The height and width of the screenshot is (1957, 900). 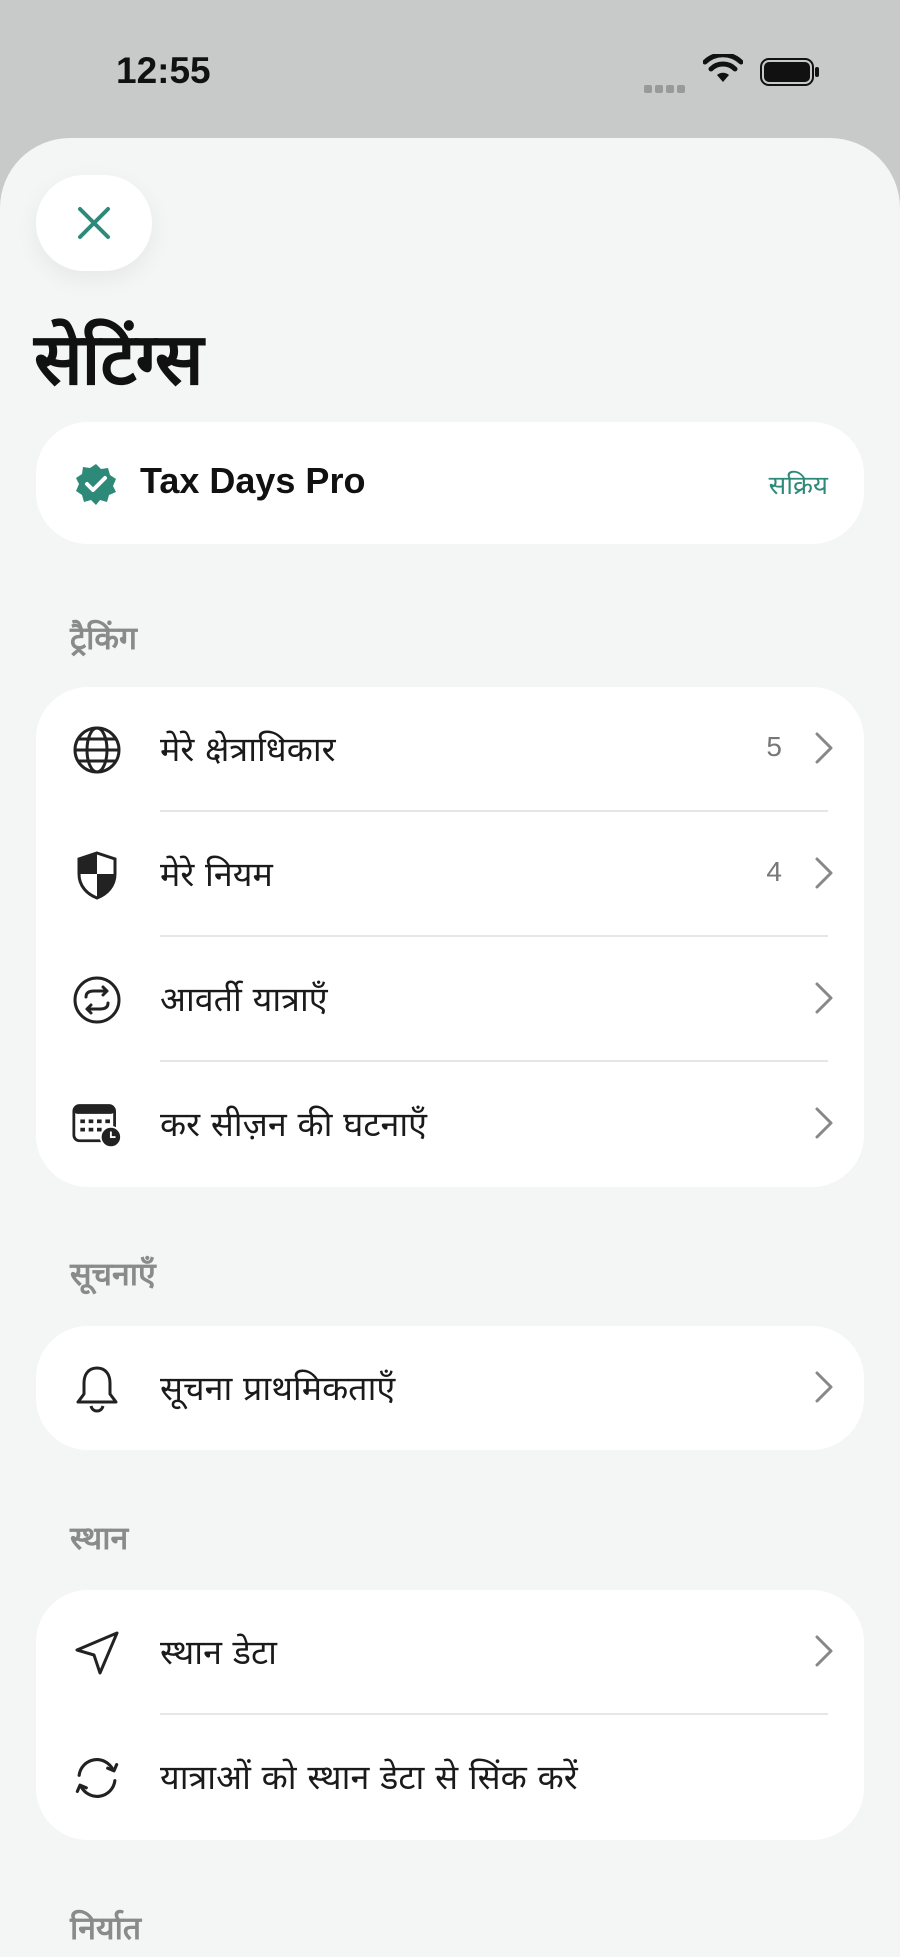 What do you see at coordinates (97, 1000) in the screenshot?
I see `repeat-icon` at bounding box center [97, 1000].